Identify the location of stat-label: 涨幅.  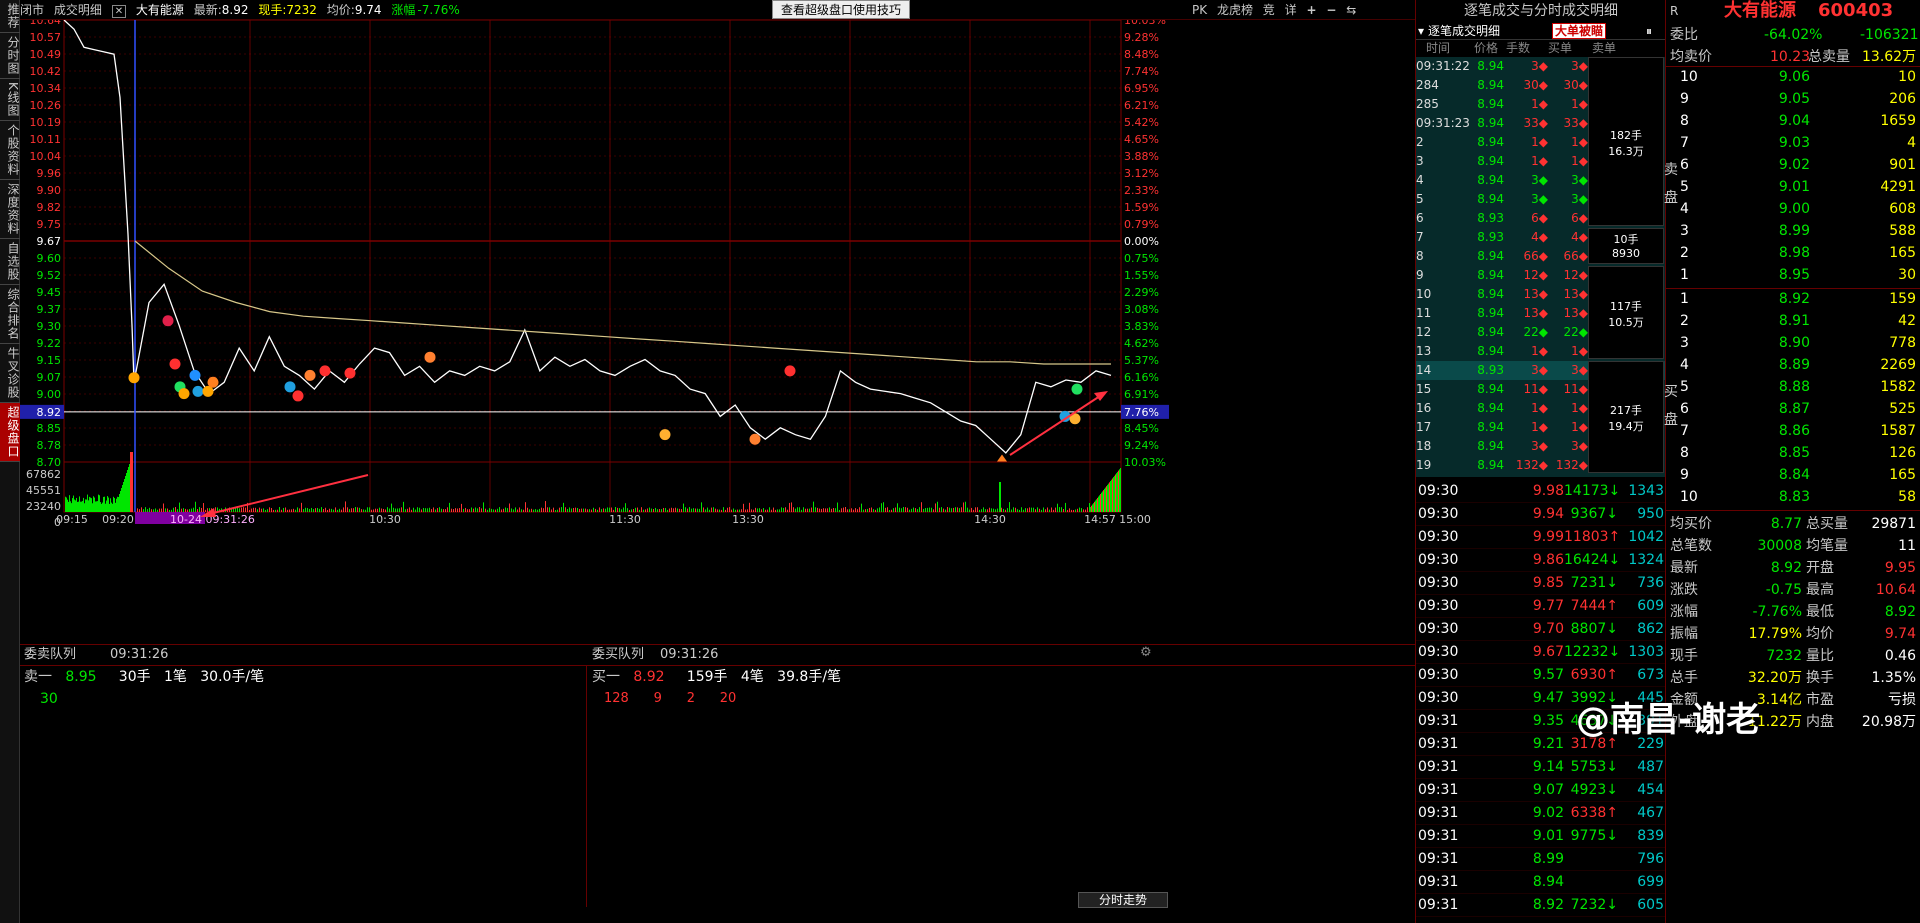
(1684, 612).